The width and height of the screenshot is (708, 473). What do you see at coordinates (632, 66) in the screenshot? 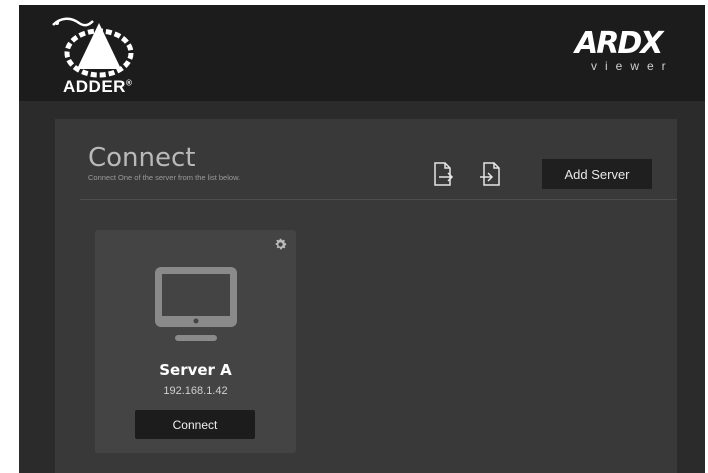
I see `viewer-subtitle: viewer` at bounding box center [632, 66].